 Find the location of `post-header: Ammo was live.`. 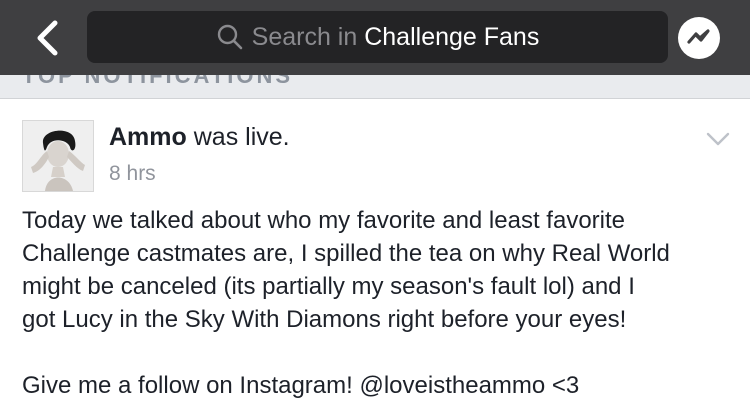

post-header: Ammo was live. is located at coordinates (199, 137).